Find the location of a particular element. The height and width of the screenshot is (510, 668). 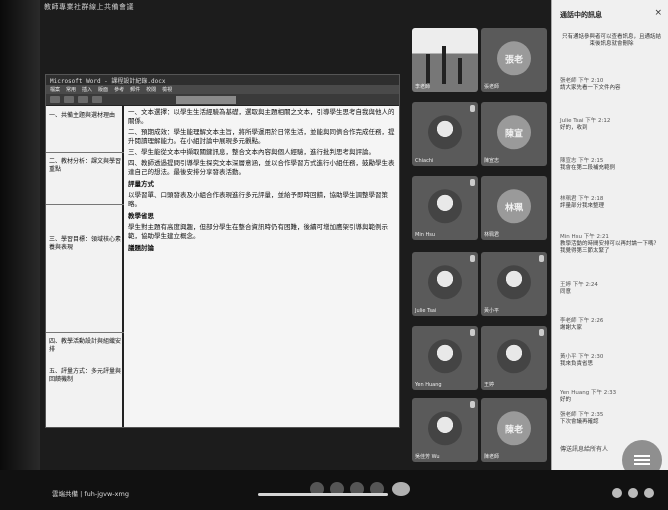

document-menubar: 檔案 常用 插入 版面 參考 郵件 校閱 檢視 is located at coordinates (222, 89).